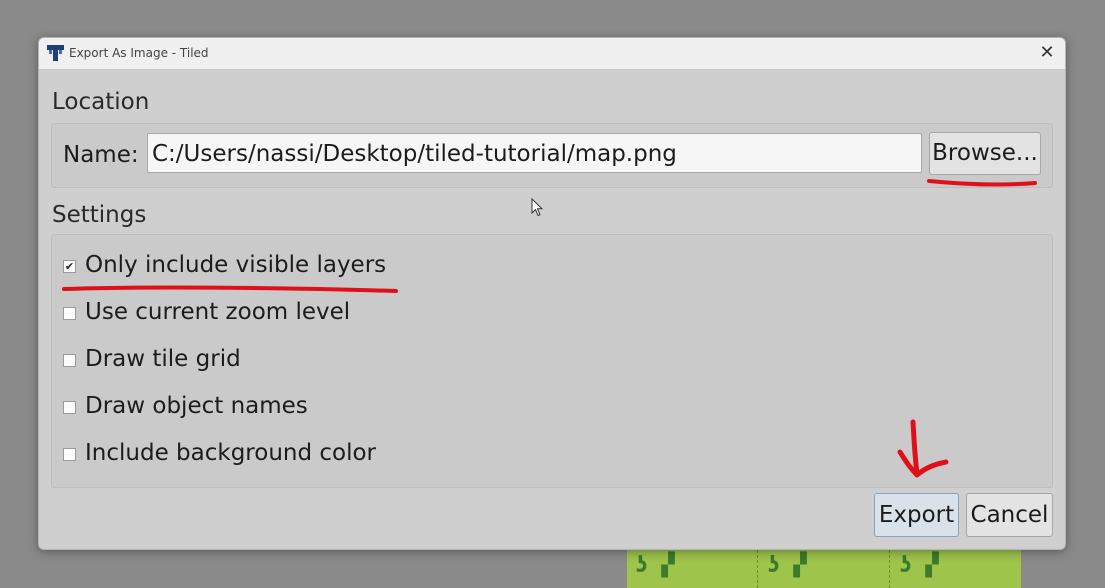 The height and width of the screenshot is (588, 1105). Describe the element at coordinates (552, 54) in the screenshot. I see `title-bar: Export As Image - Tiled ✕` at that location.